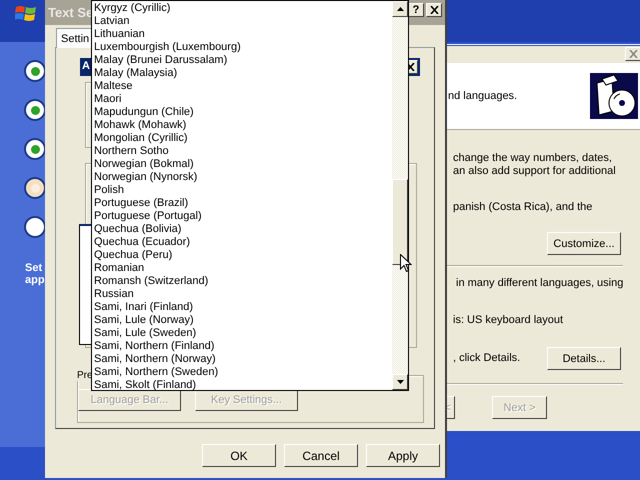  Describe the element at coordinates (242, 216) in the screenshot. I see `list-item: Portuguese (Portugal)` at that location.